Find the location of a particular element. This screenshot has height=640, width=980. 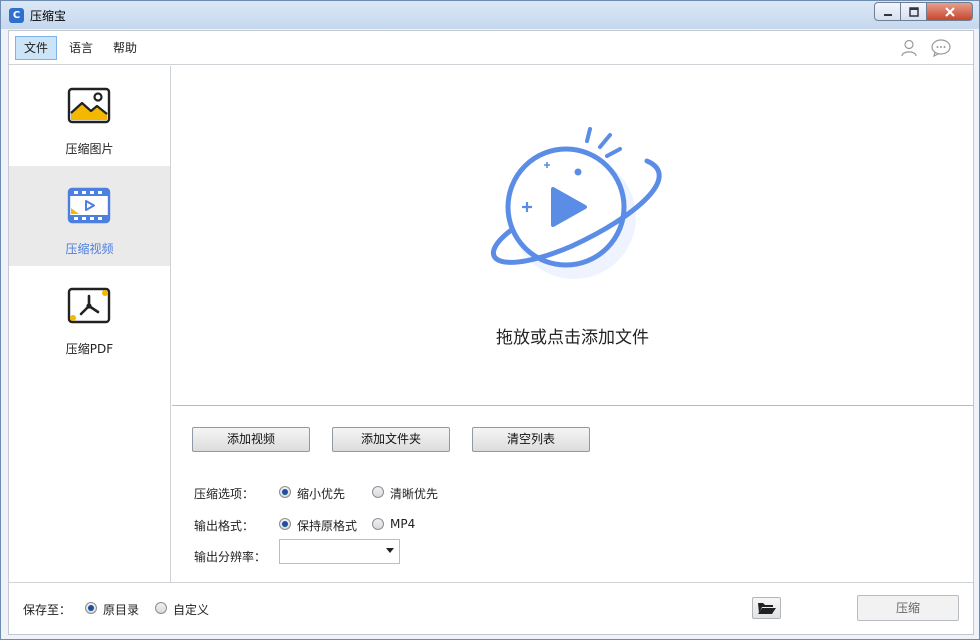

compress-button: 压缩 is located at coordinates (908, 608).